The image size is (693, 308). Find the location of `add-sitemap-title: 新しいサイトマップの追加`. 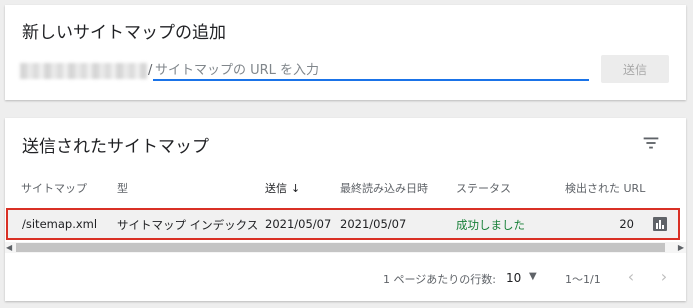

add-sitemap-title: 新しいサイトマップの追加 is located at coordinates (124, 33).